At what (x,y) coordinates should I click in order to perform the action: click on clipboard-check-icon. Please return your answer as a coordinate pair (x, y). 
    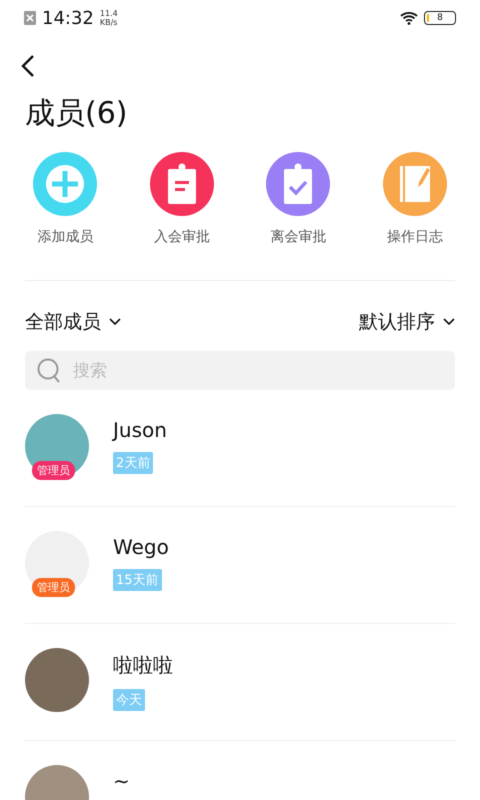
    Looking at the image, I should click on (298, 184).